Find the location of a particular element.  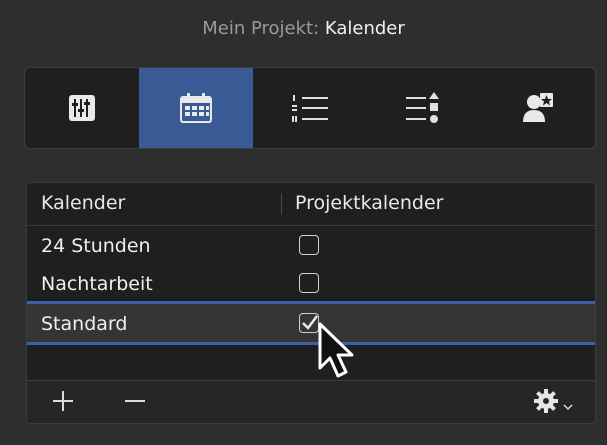

table-row: Nachtarbeit is located at coordinates (311, 284).